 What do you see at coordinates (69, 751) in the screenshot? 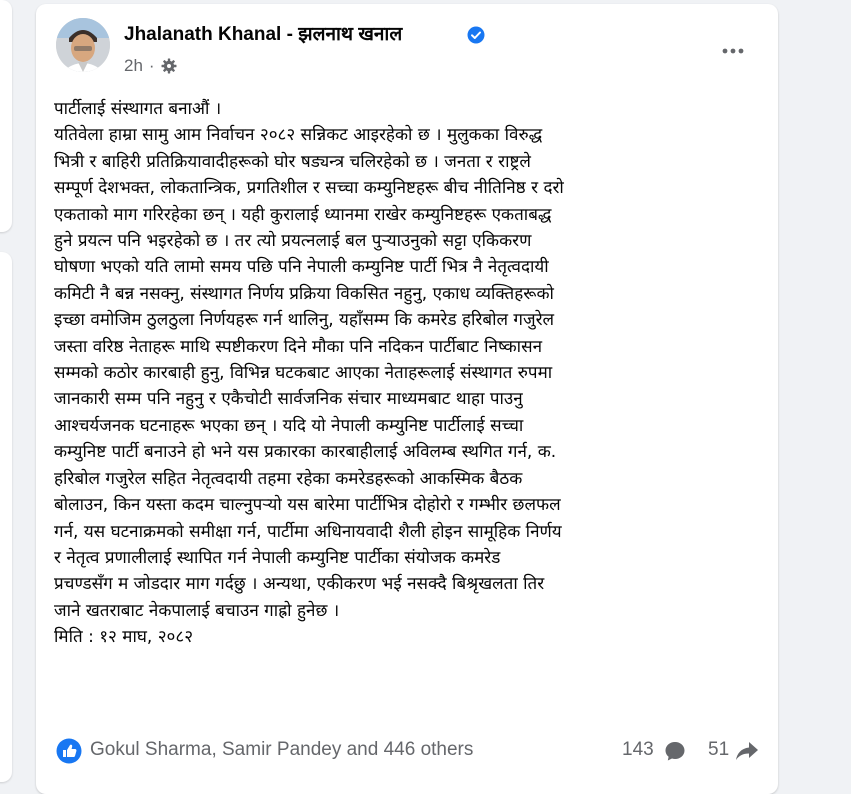
I see `like-reaction-icon` at bounding box center [69, 751].